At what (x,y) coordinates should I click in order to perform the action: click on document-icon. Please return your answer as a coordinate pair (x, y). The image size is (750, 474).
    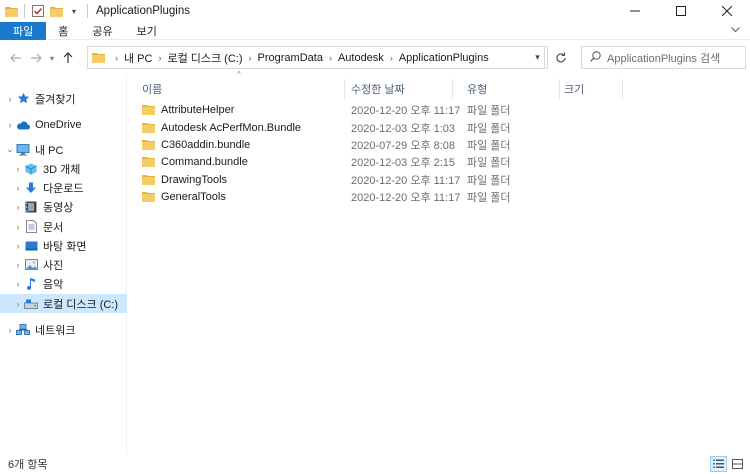
    Looking at the image, I should click on (31, 227).